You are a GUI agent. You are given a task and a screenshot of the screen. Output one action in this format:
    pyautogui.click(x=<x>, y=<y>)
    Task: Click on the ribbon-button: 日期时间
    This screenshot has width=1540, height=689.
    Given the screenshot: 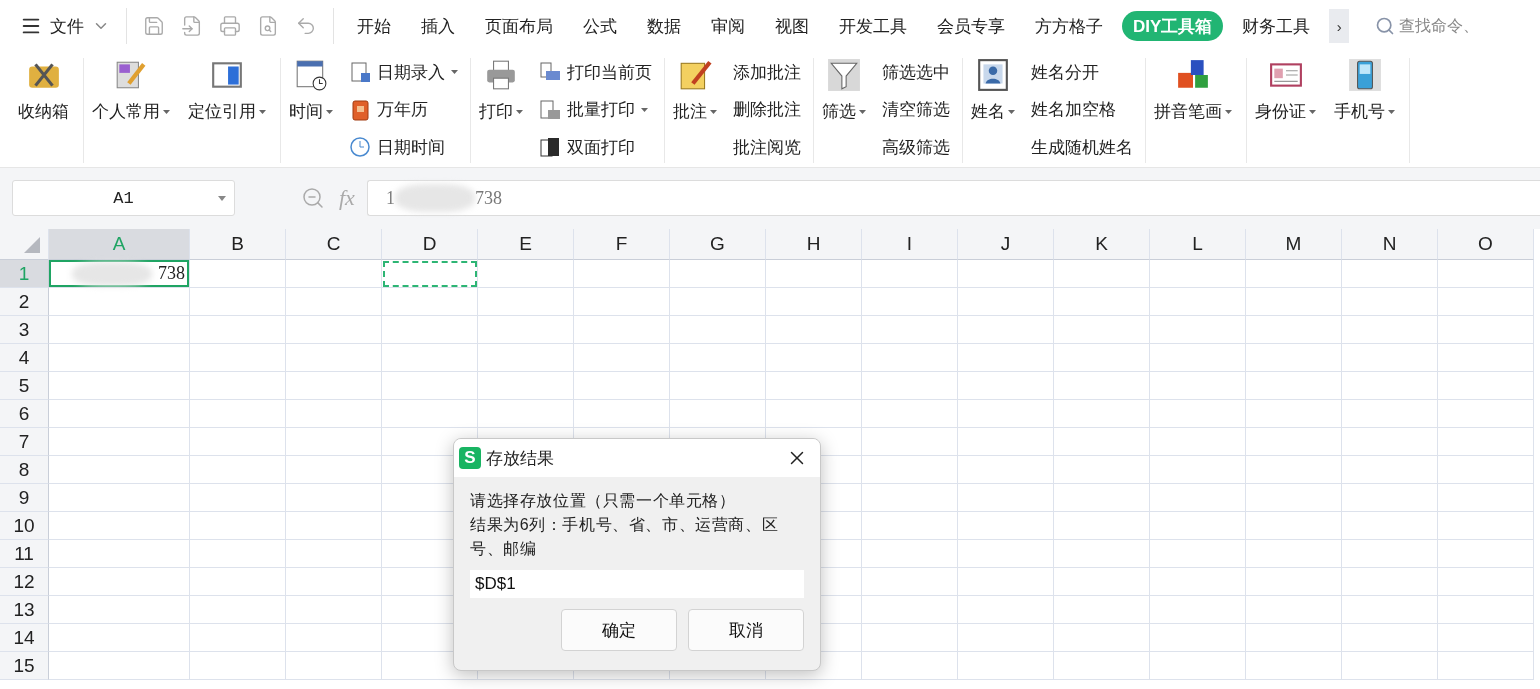 What is the action you would take?
    pyautogui.click(x=403, y=147)
    